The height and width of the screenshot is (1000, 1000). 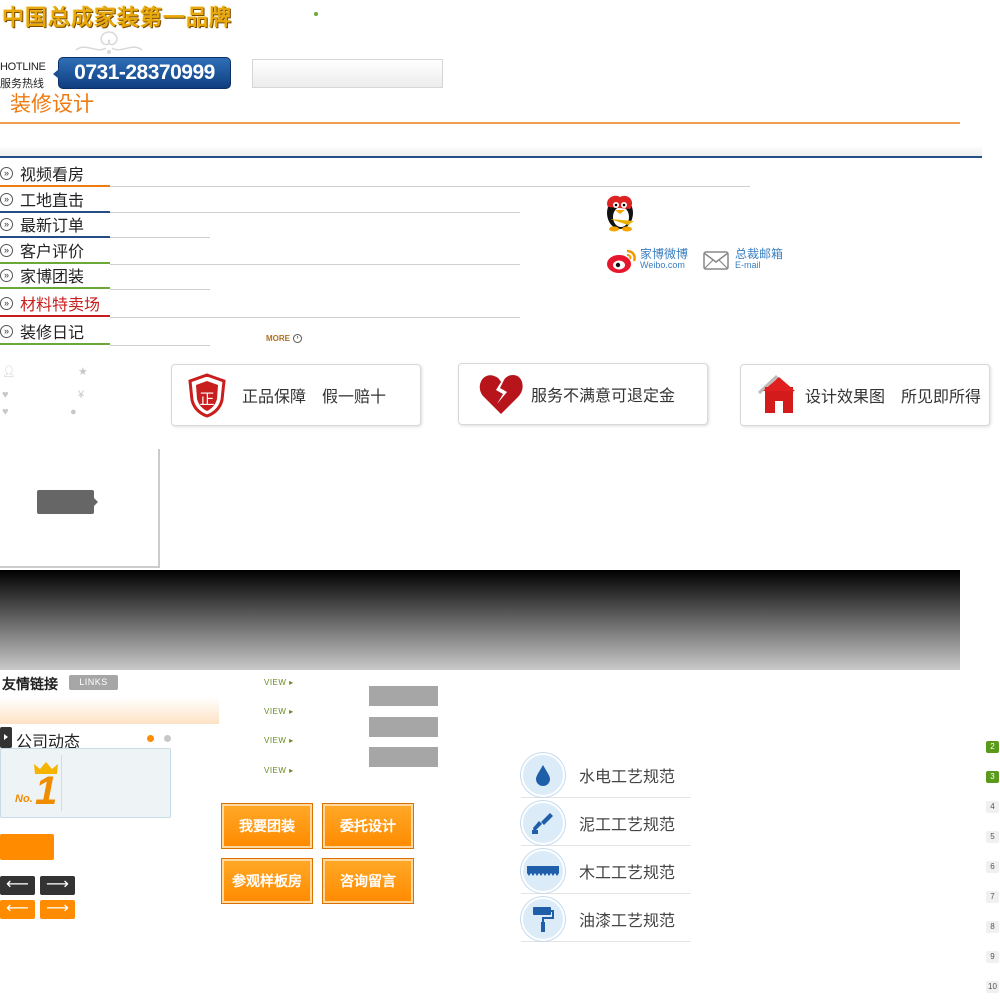 I want to click on weibo-label: 家博微博, so click(x=664, y=254).